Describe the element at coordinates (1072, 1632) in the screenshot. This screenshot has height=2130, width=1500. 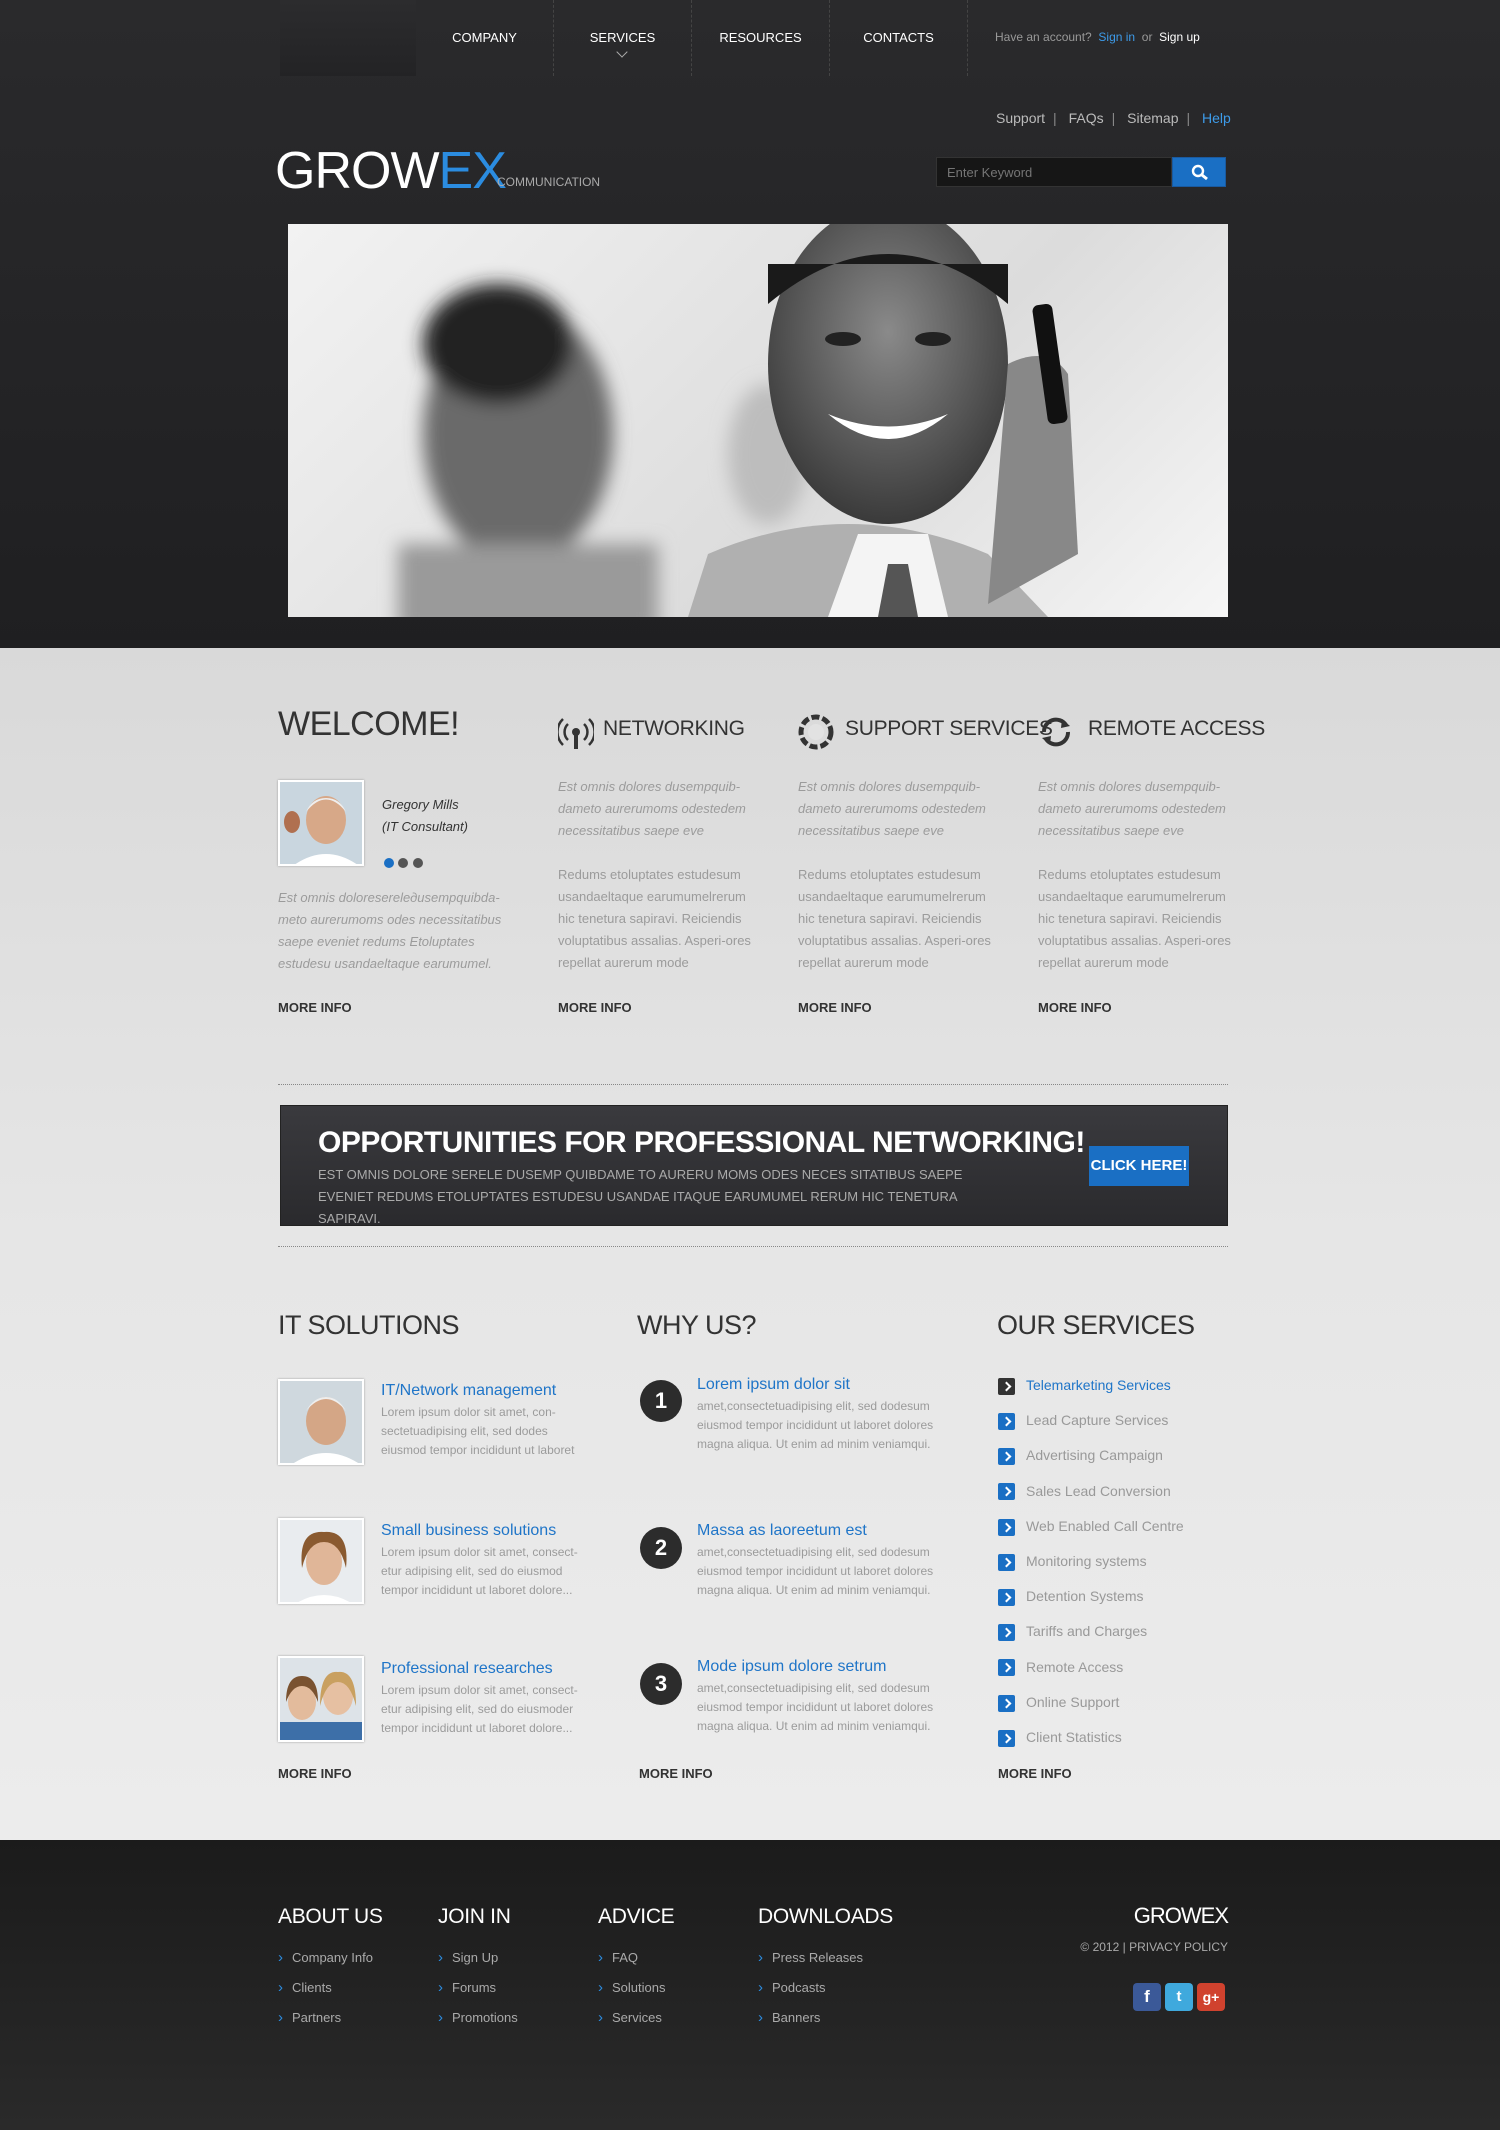
I see `service-item: Tariffs and Charges` at that location.